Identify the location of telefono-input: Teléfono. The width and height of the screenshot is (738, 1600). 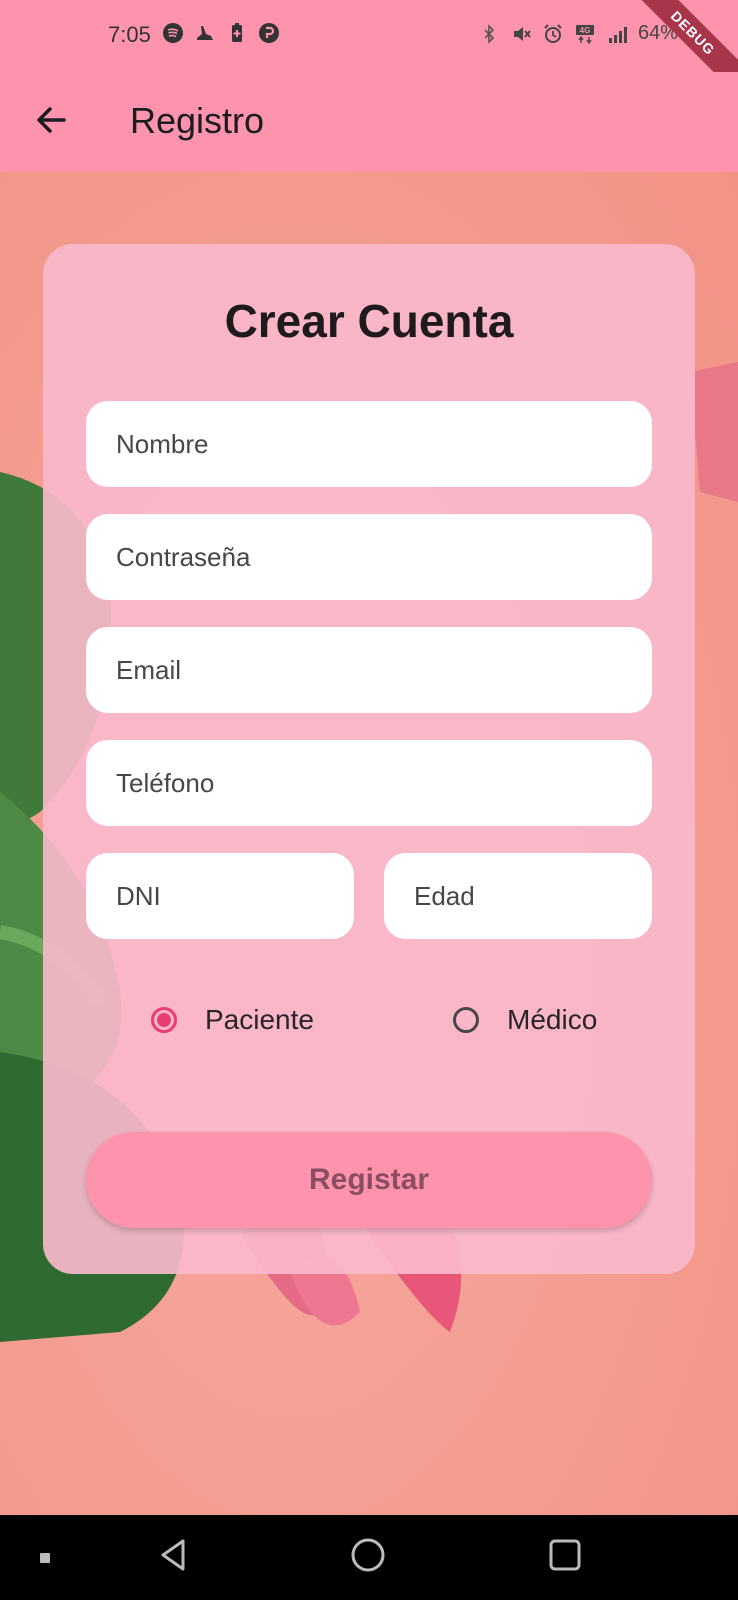
(369, 783).